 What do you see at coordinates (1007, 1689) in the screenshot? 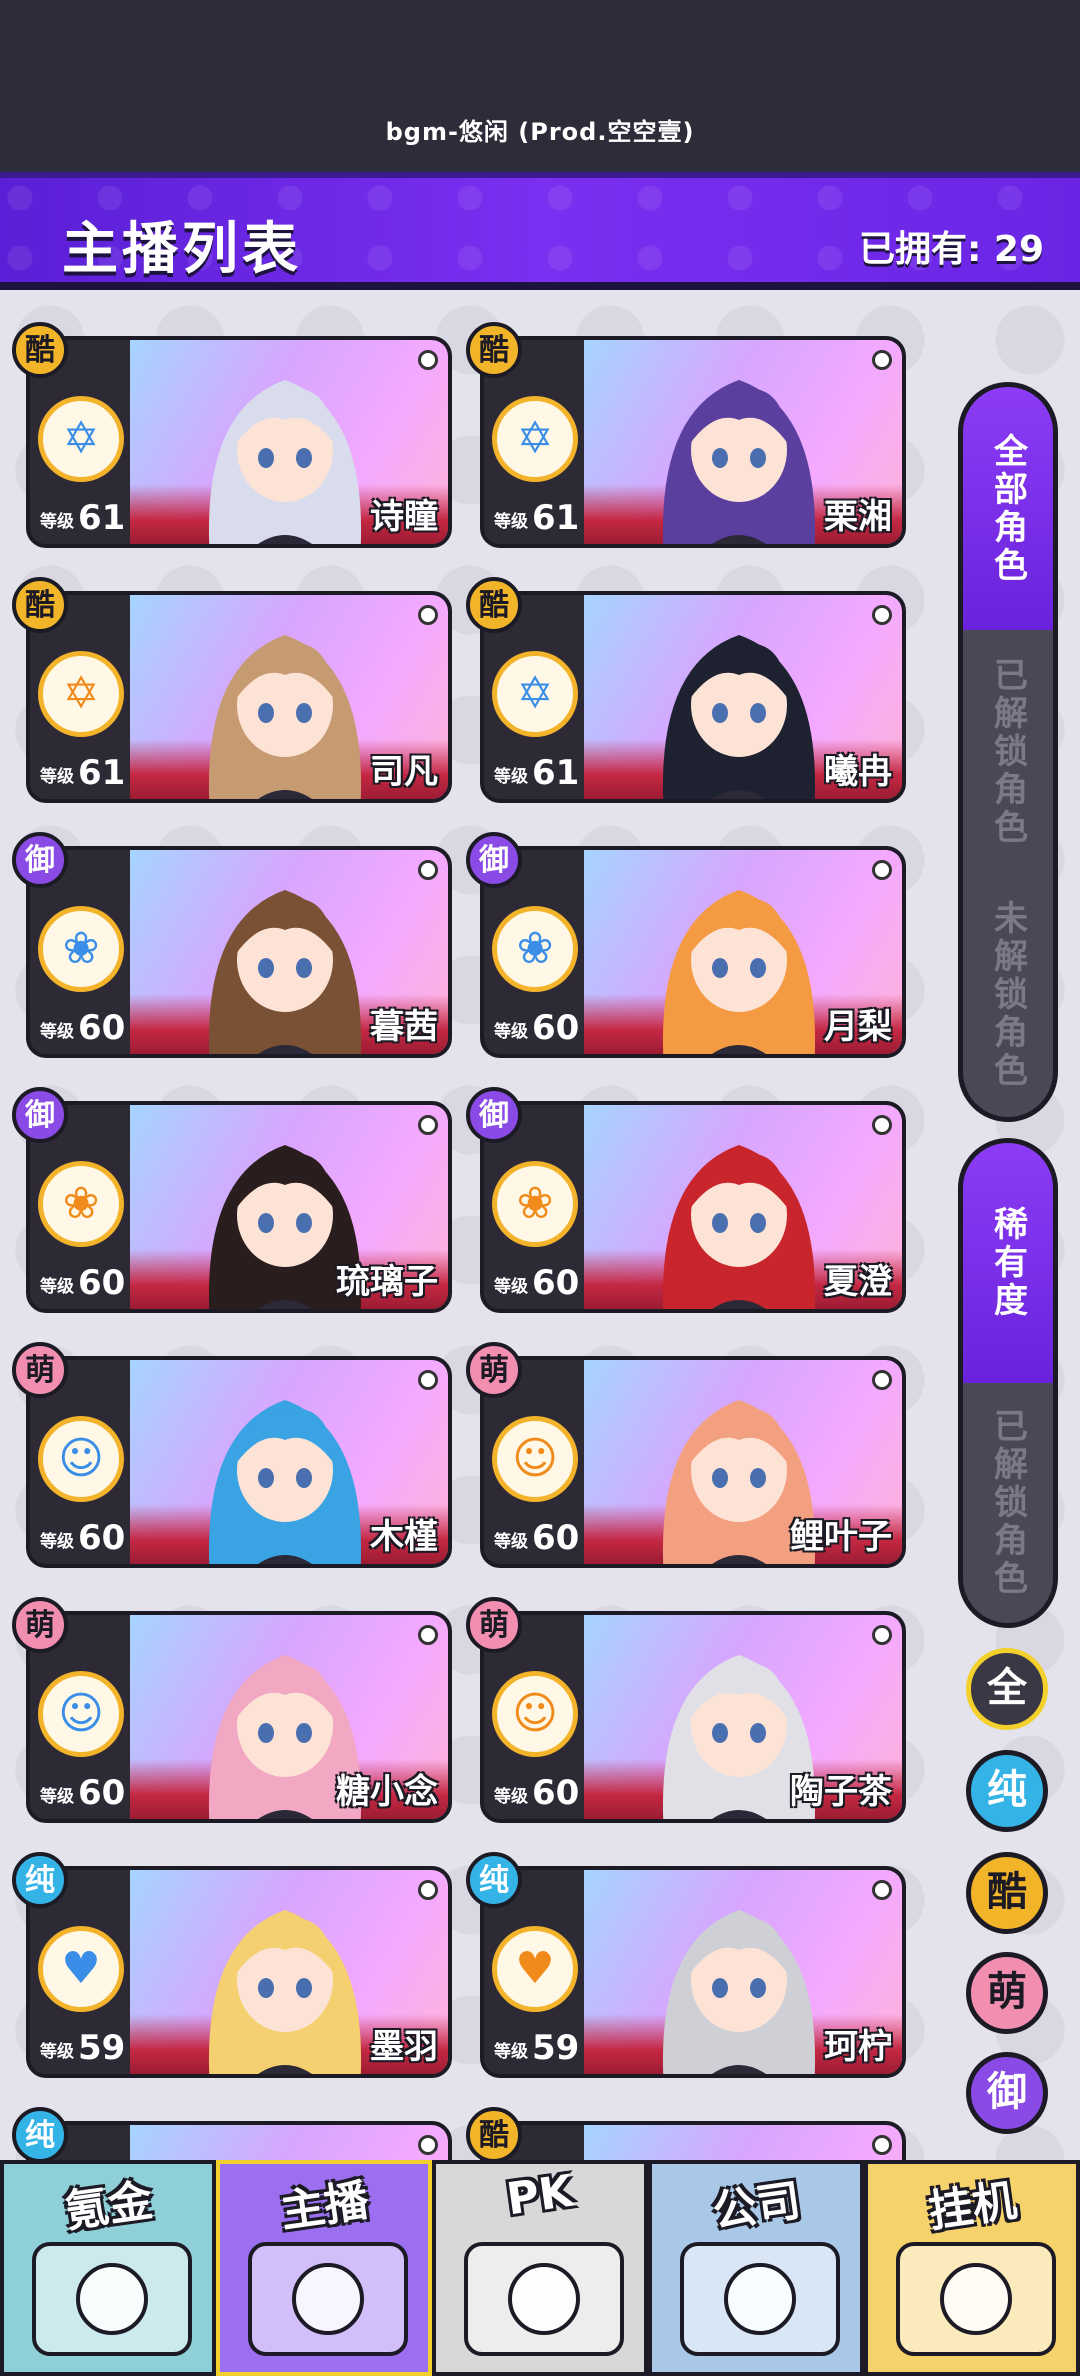
I see `type-filter-button: 全` at bounding box center [1007, 1689].